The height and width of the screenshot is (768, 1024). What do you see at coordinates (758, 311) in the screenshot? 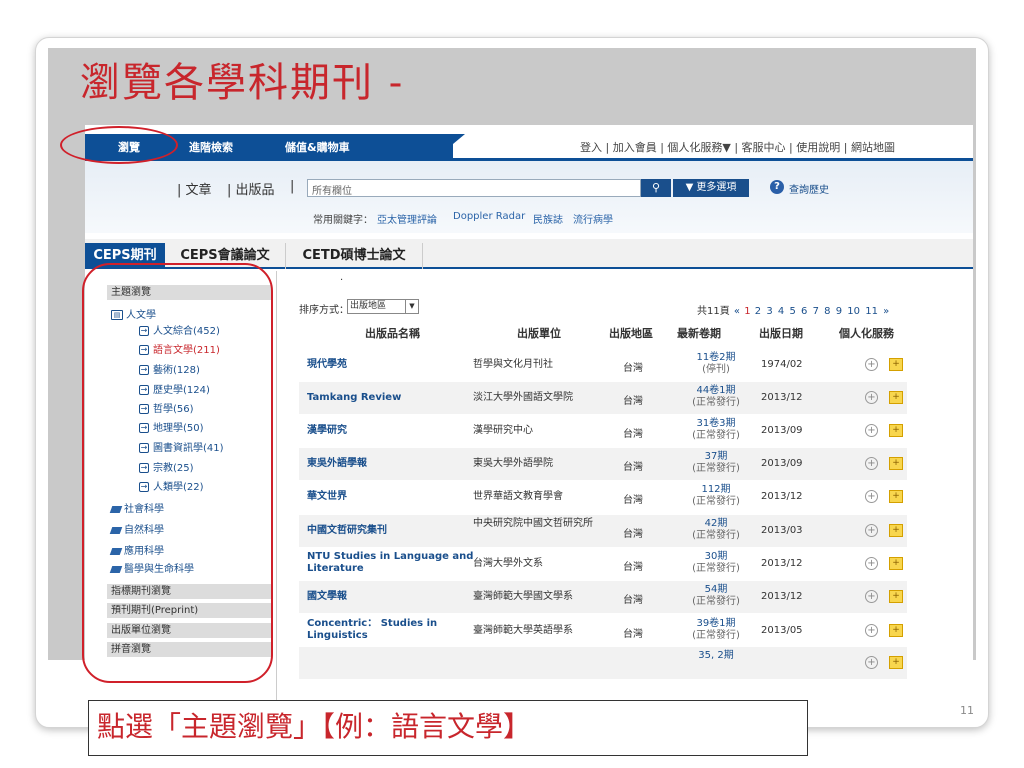
I see `page-link: 2` at bounding box center [758, 311].